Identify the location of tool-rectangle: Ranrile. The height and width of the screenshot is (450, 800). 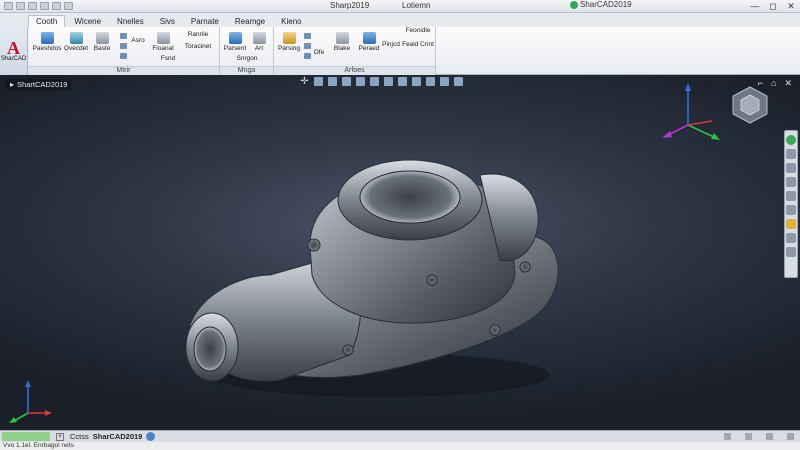
(198, 34).